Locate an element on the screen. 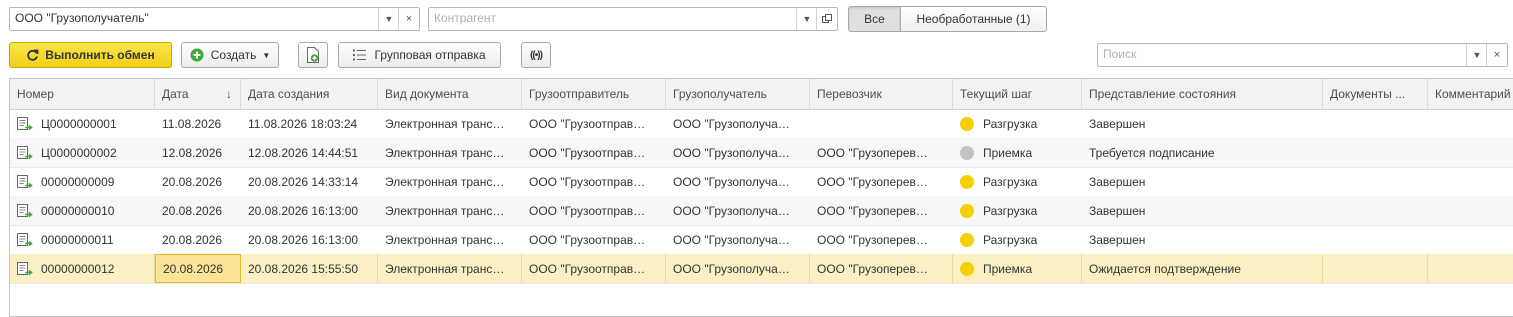  cell-created: 20.08.2026 14:33:14 is located at coordinates (309, 181).